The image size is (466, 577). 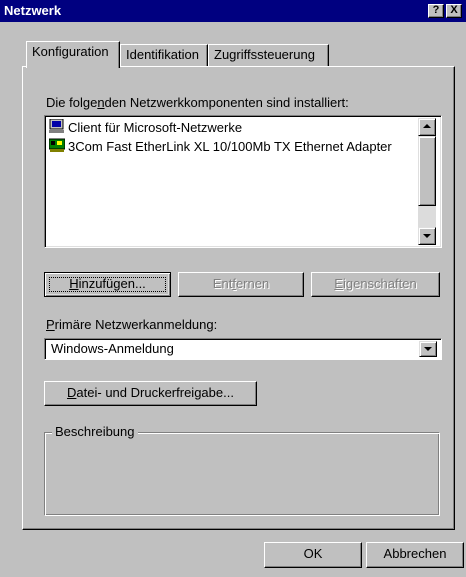 I want to click on window-title: Netzwerk, so click(x=33, y=10).